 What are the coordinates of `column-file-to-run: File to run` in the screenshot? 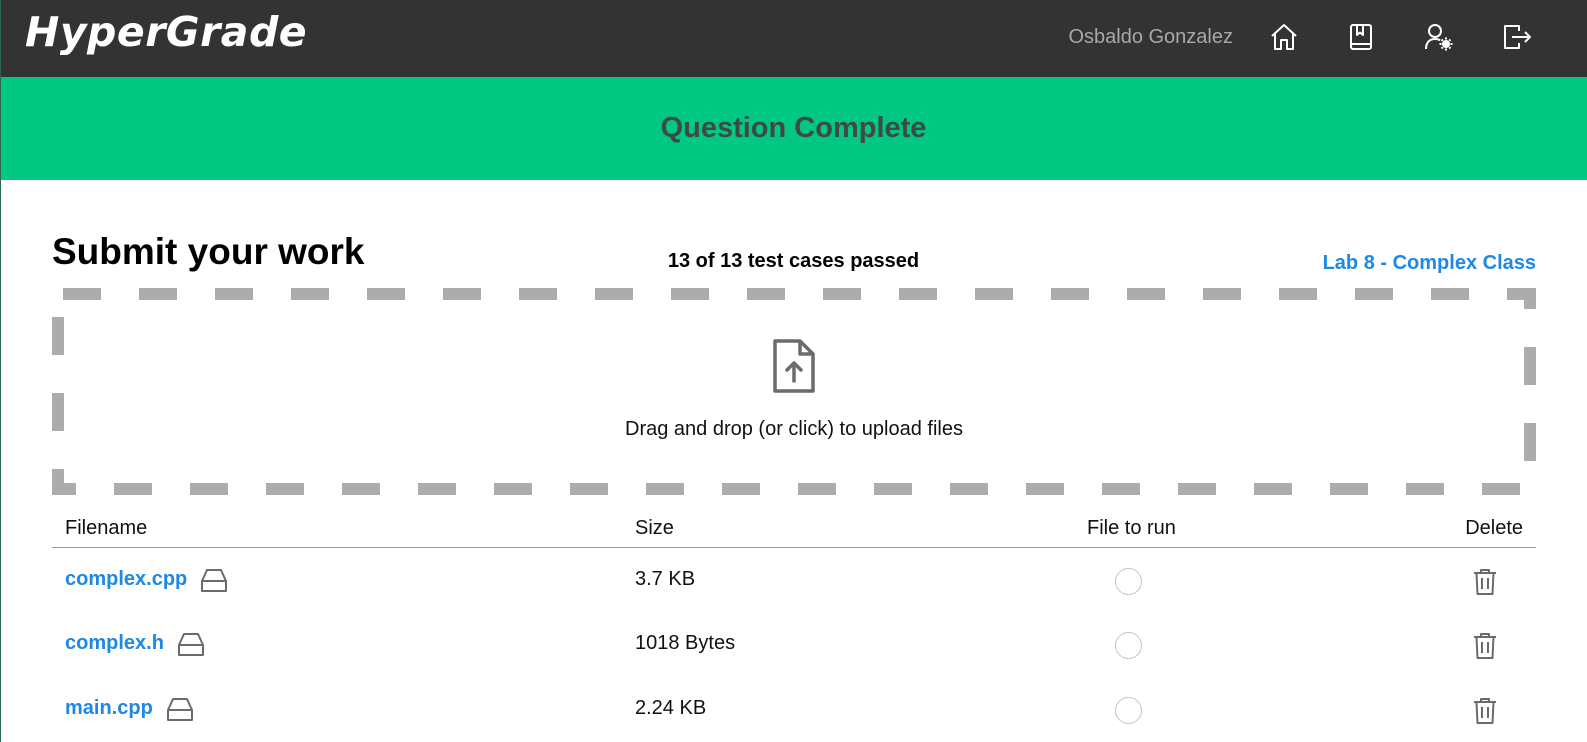 It's located at (1131, 528).